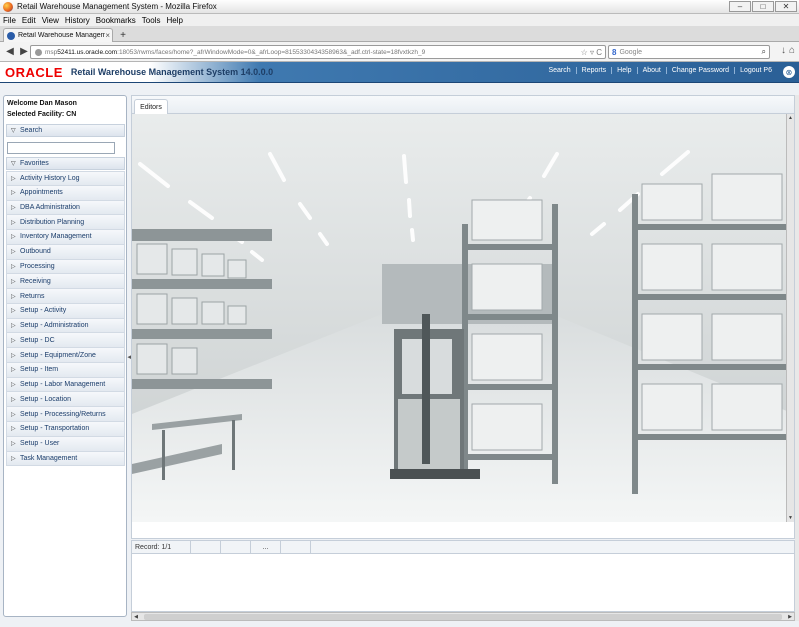  I want to click on header-close-icon: ⊗, so click(789, 72).